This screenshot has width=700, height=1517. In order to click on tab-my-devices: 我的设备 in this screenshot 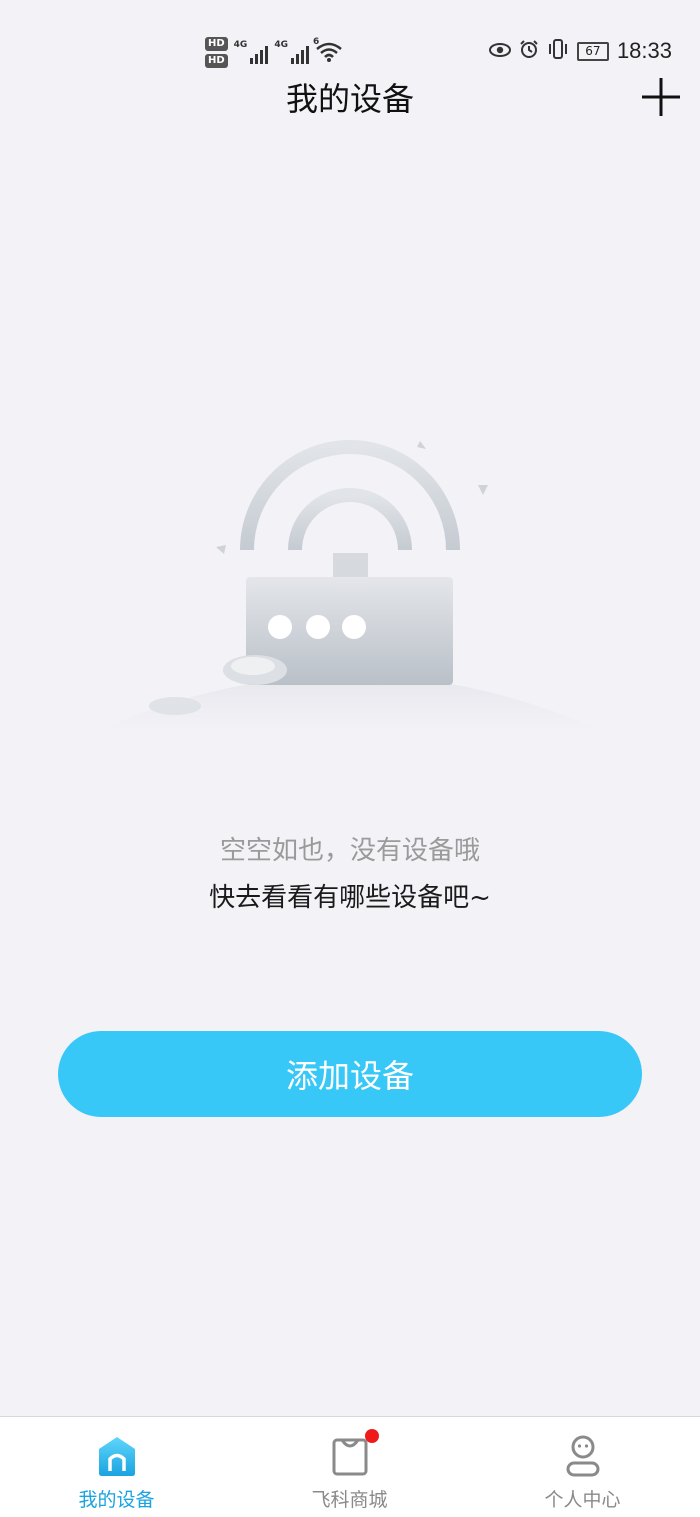, I will do `click(116, 1467)`.